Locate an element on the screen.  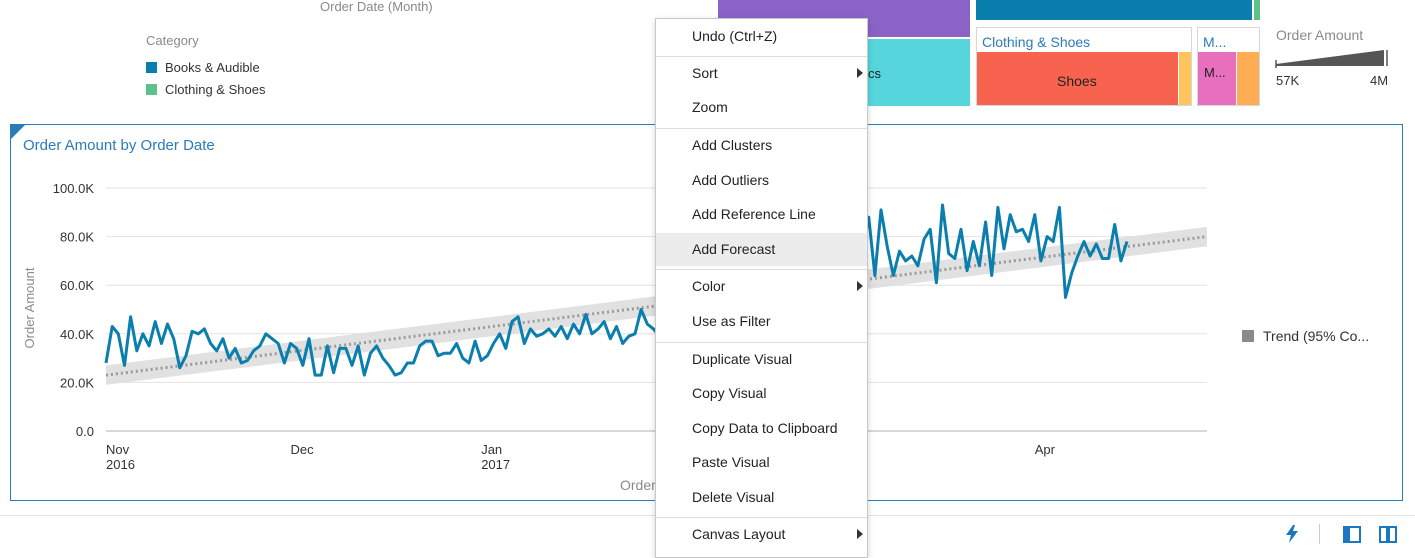
menu-item-add-forecast: Add Forecast is located at coordinates (761, 249).